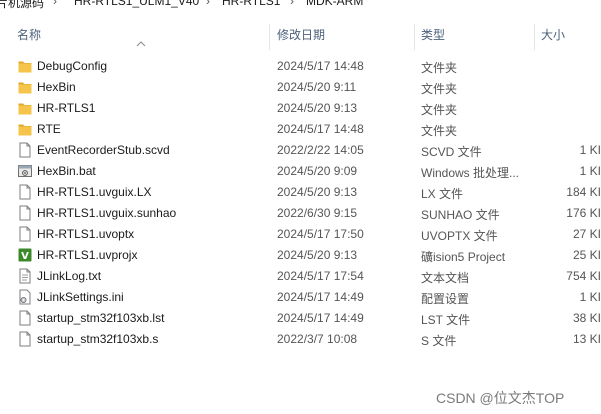 The image size is (601, 414). Describe the element at coordinates (442, 194) in the screenshot. I see `file-type: LX 文件` at that location.